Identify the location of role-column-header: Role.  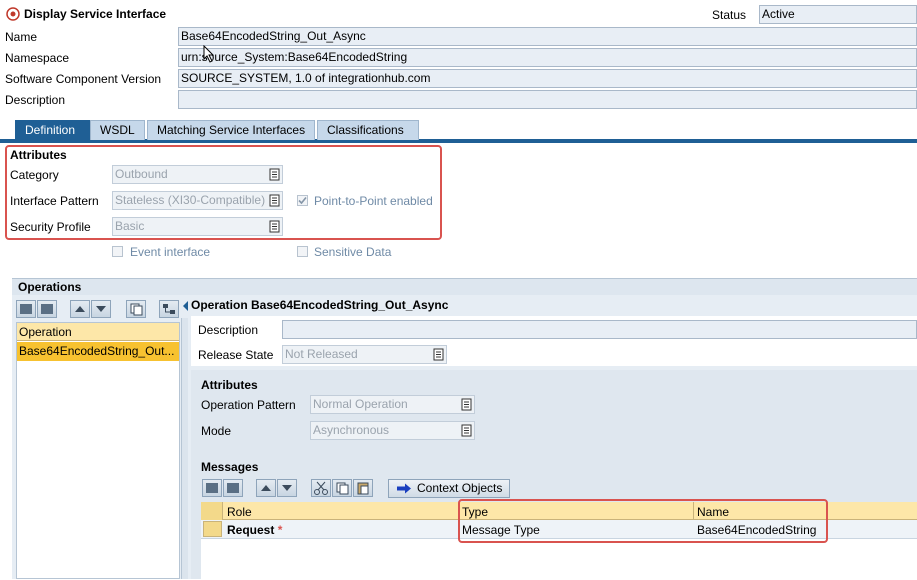
(239, 512).